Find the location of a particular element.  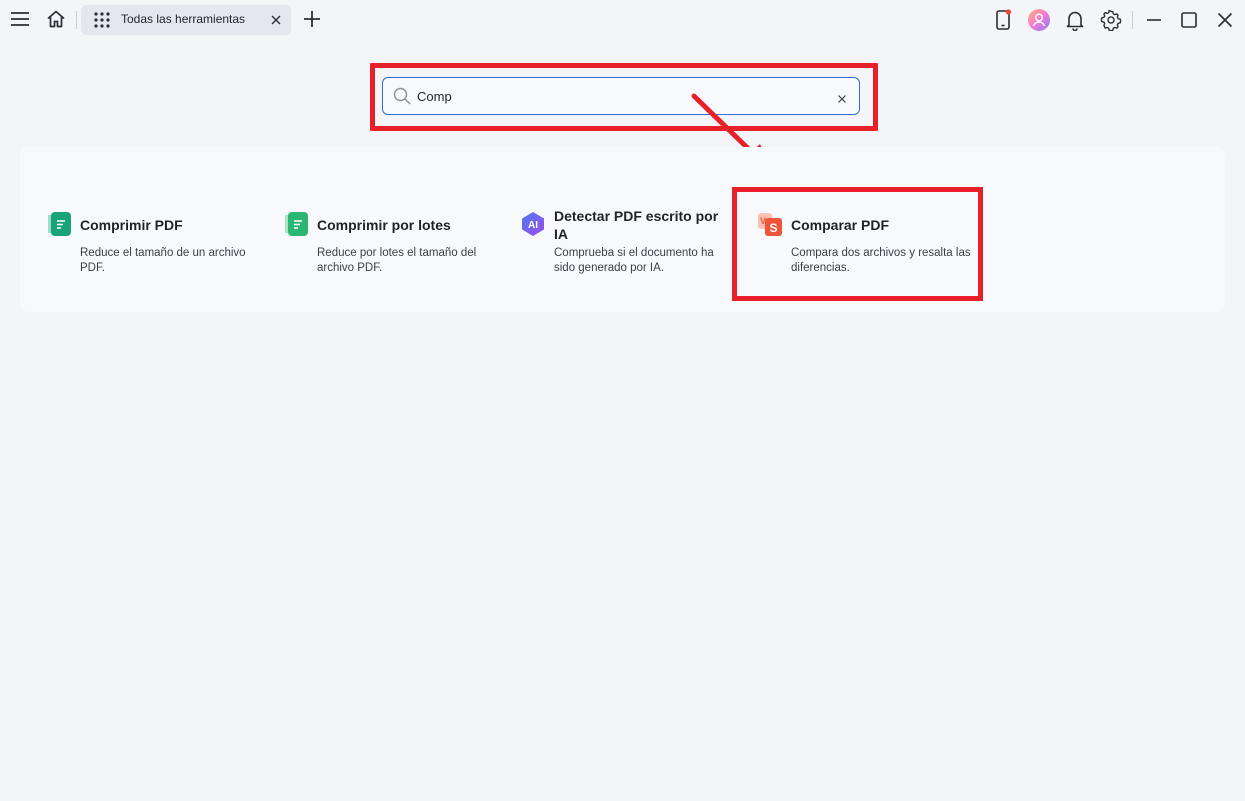

batch-compress-icon is located at coordinates (296, 224).